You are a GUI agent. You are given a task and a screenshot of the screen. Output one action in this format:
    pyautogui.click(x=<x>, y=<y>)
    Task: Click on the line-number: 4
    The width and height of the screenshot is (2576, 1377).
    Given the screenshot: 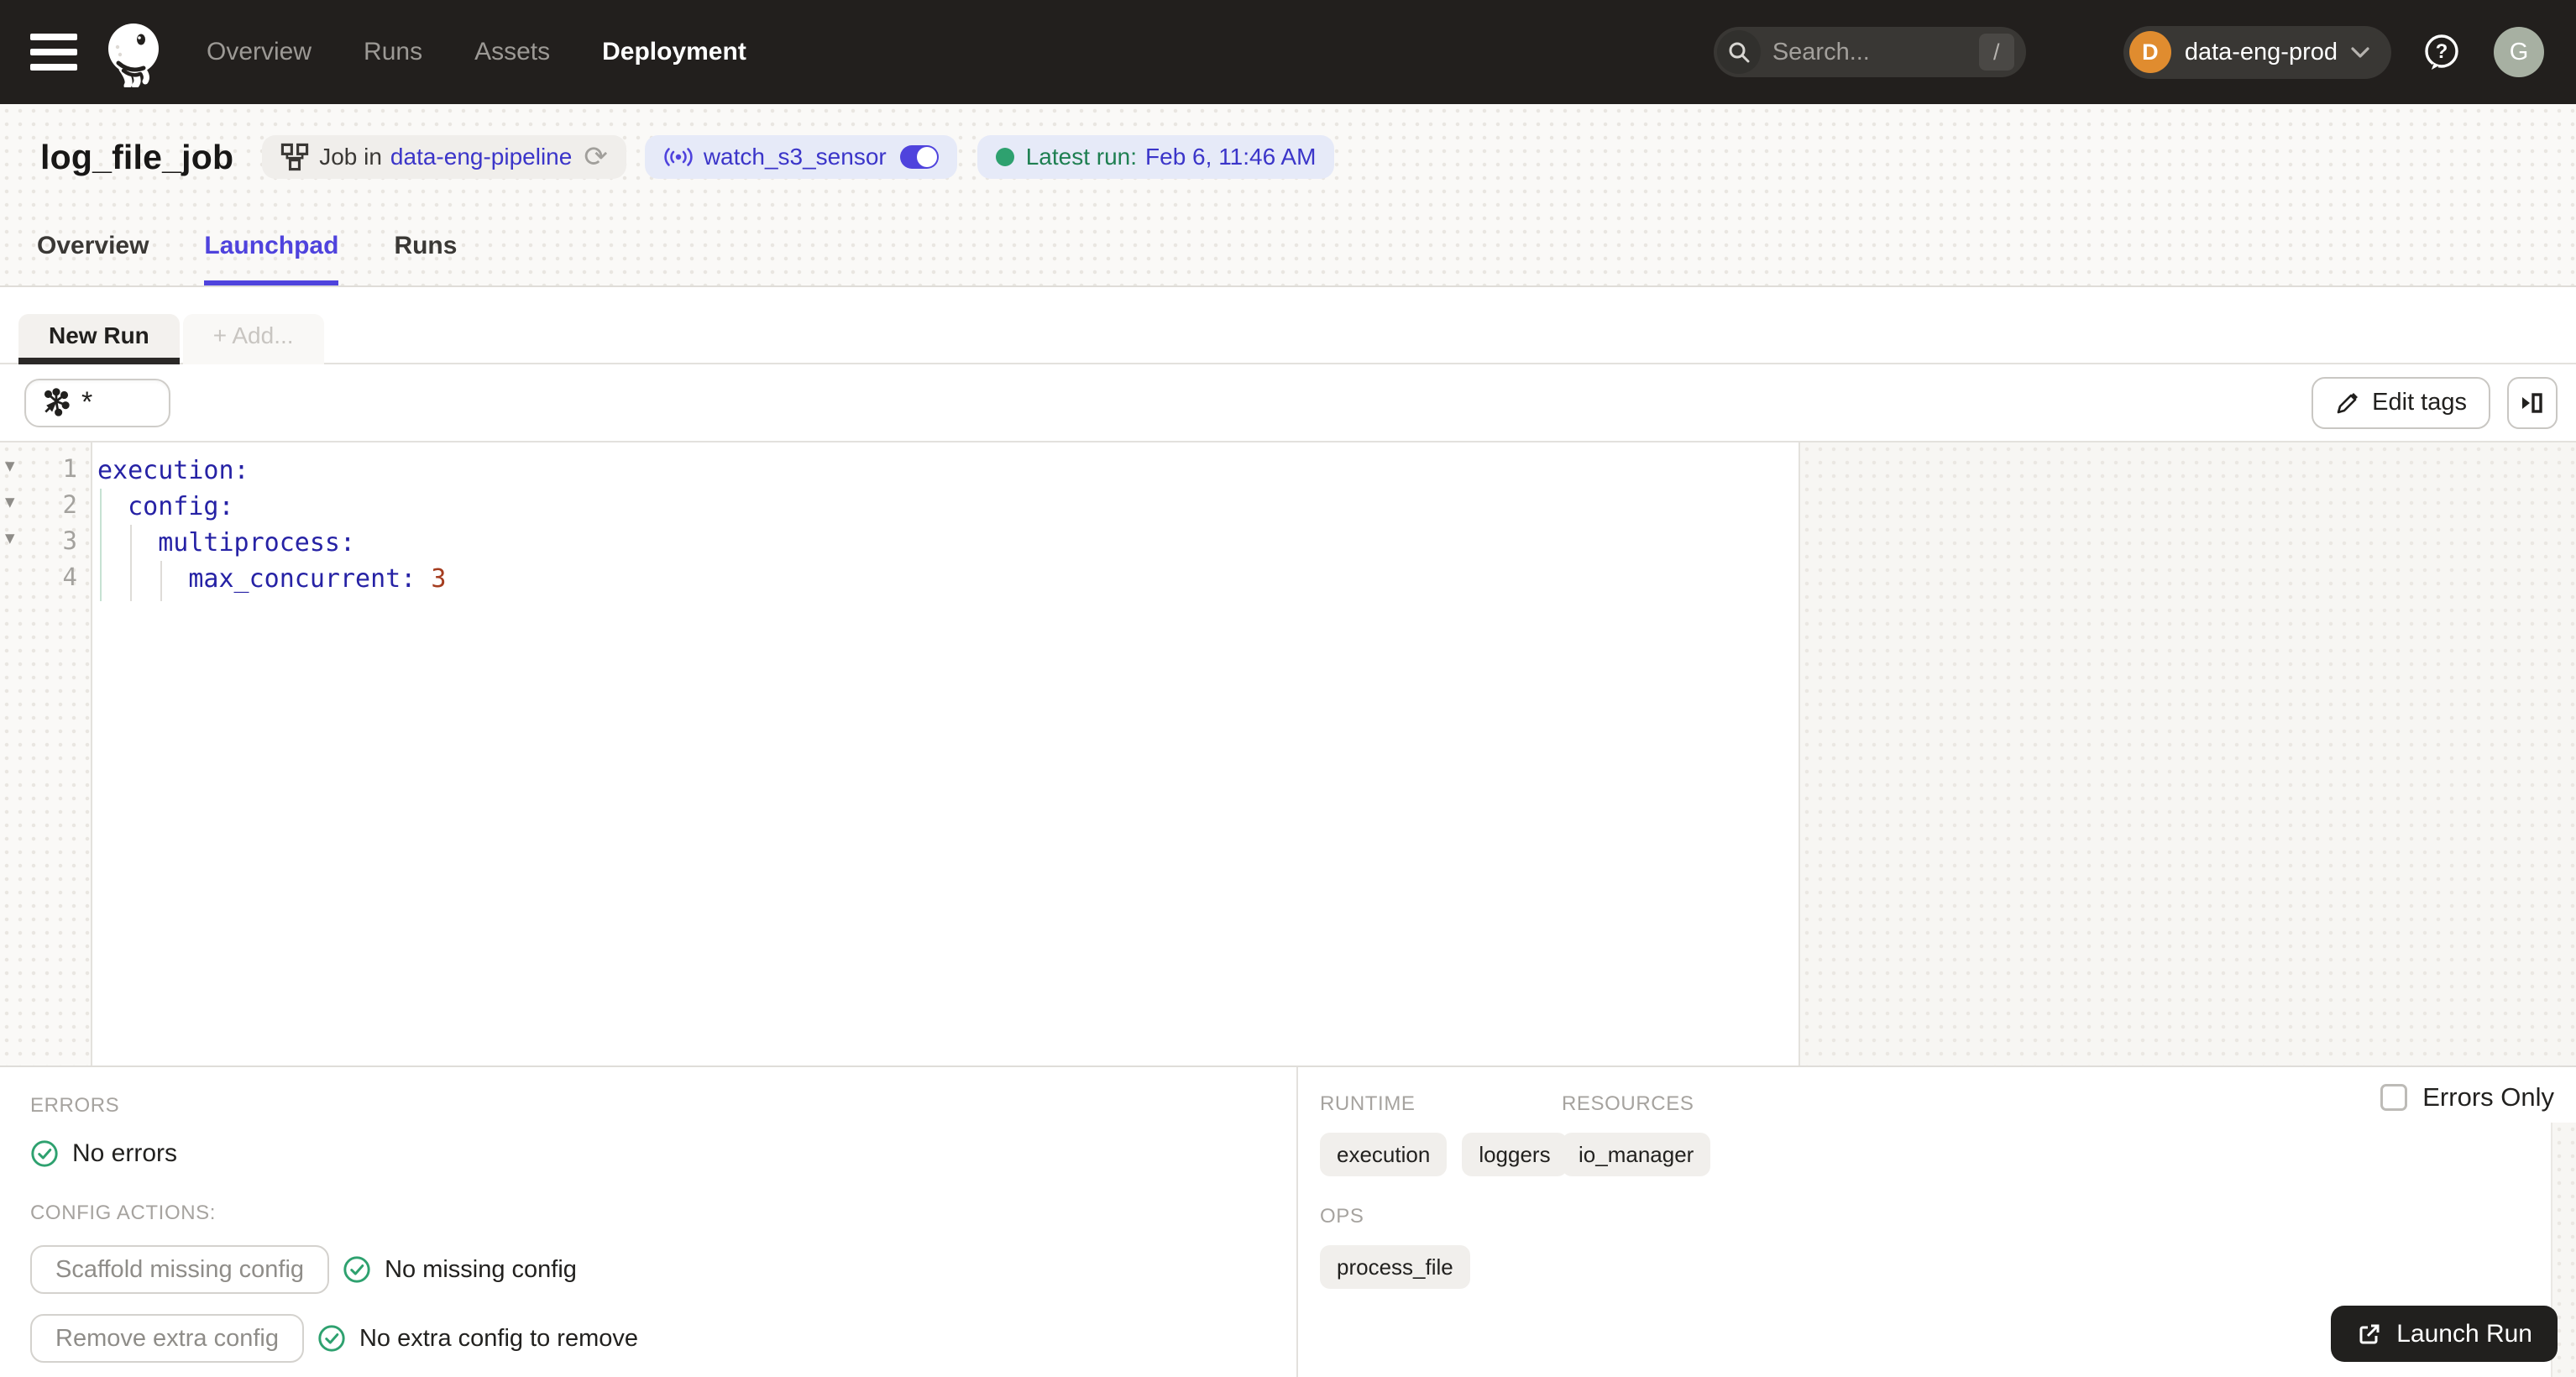 What is the action you would take?
    pyautogui.click(x=69, y=577)
    